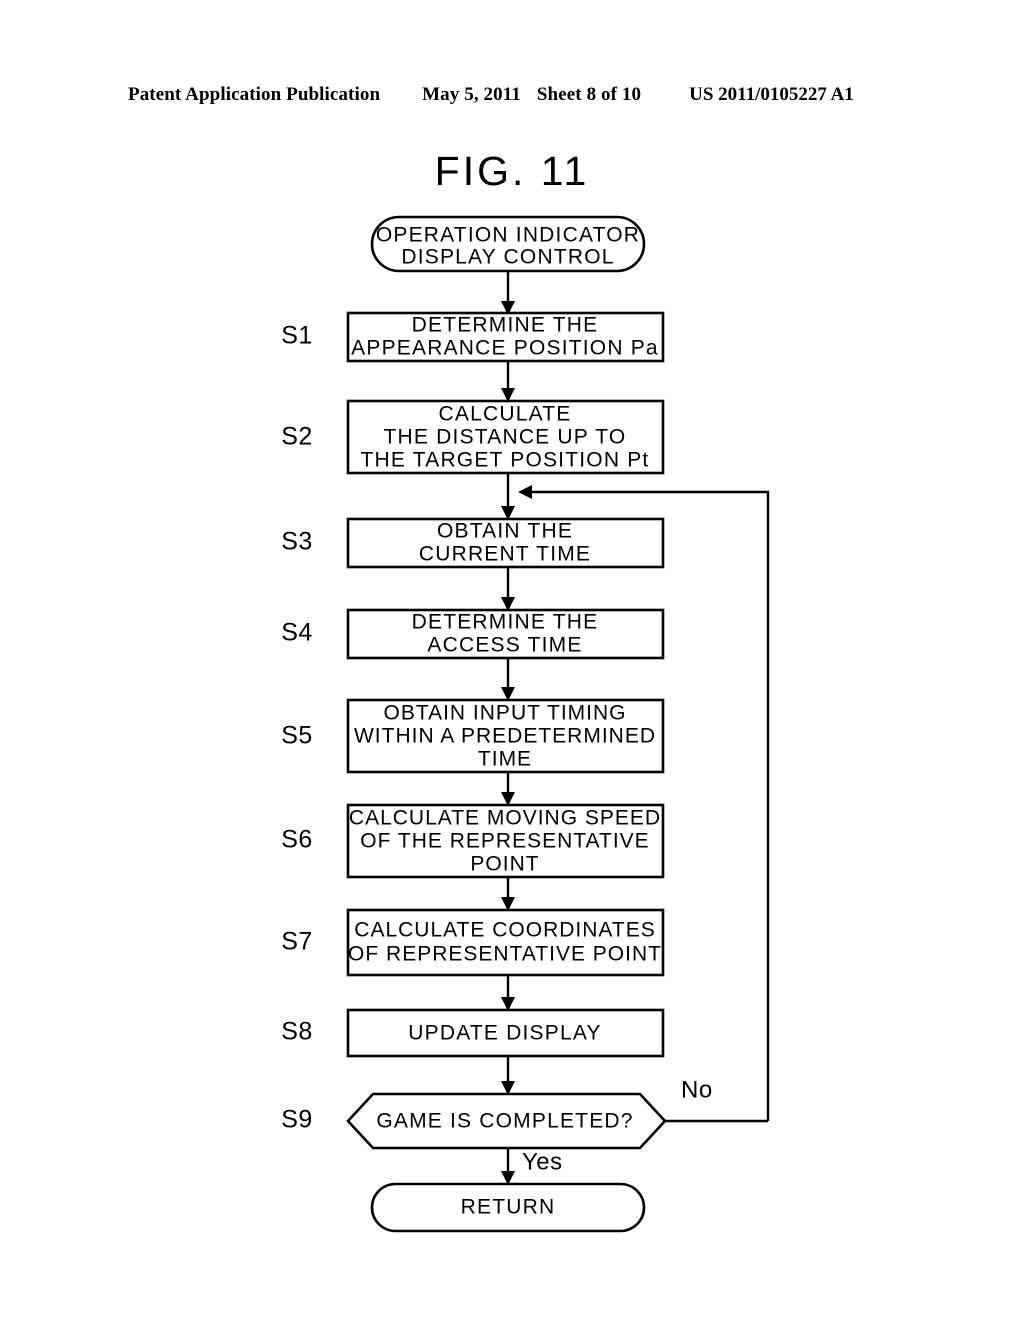  Describe the element at coordinates (504, 1033) in the screenshot. I see `s8-line1: UPDATE DISPLAY` at that location.